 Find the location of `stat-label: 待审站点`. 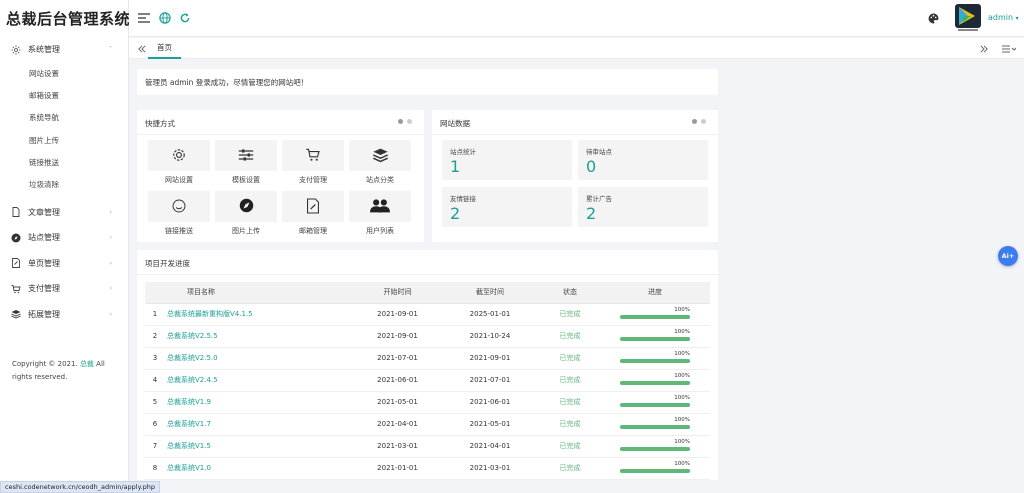

stat-label: 待审站点 is located at coordinates (599, 152).